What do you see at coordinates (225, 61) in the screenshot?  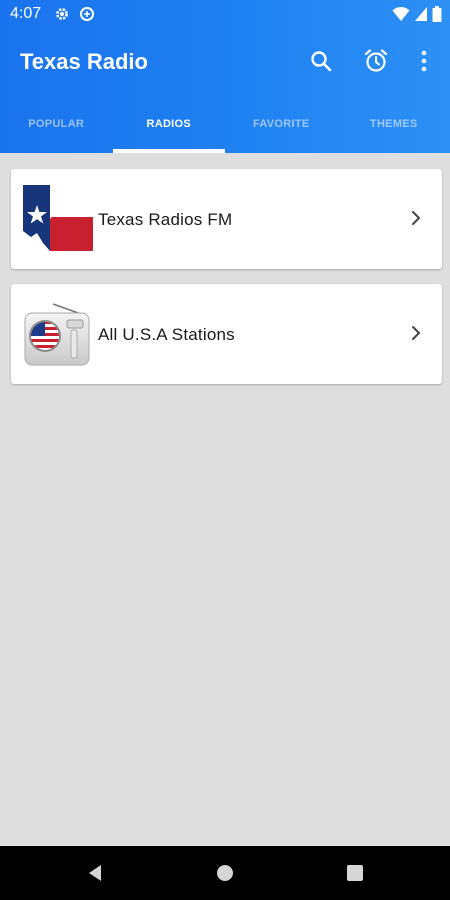 I see `toolbar: Texas Radio` at bounding box center [225, 61].